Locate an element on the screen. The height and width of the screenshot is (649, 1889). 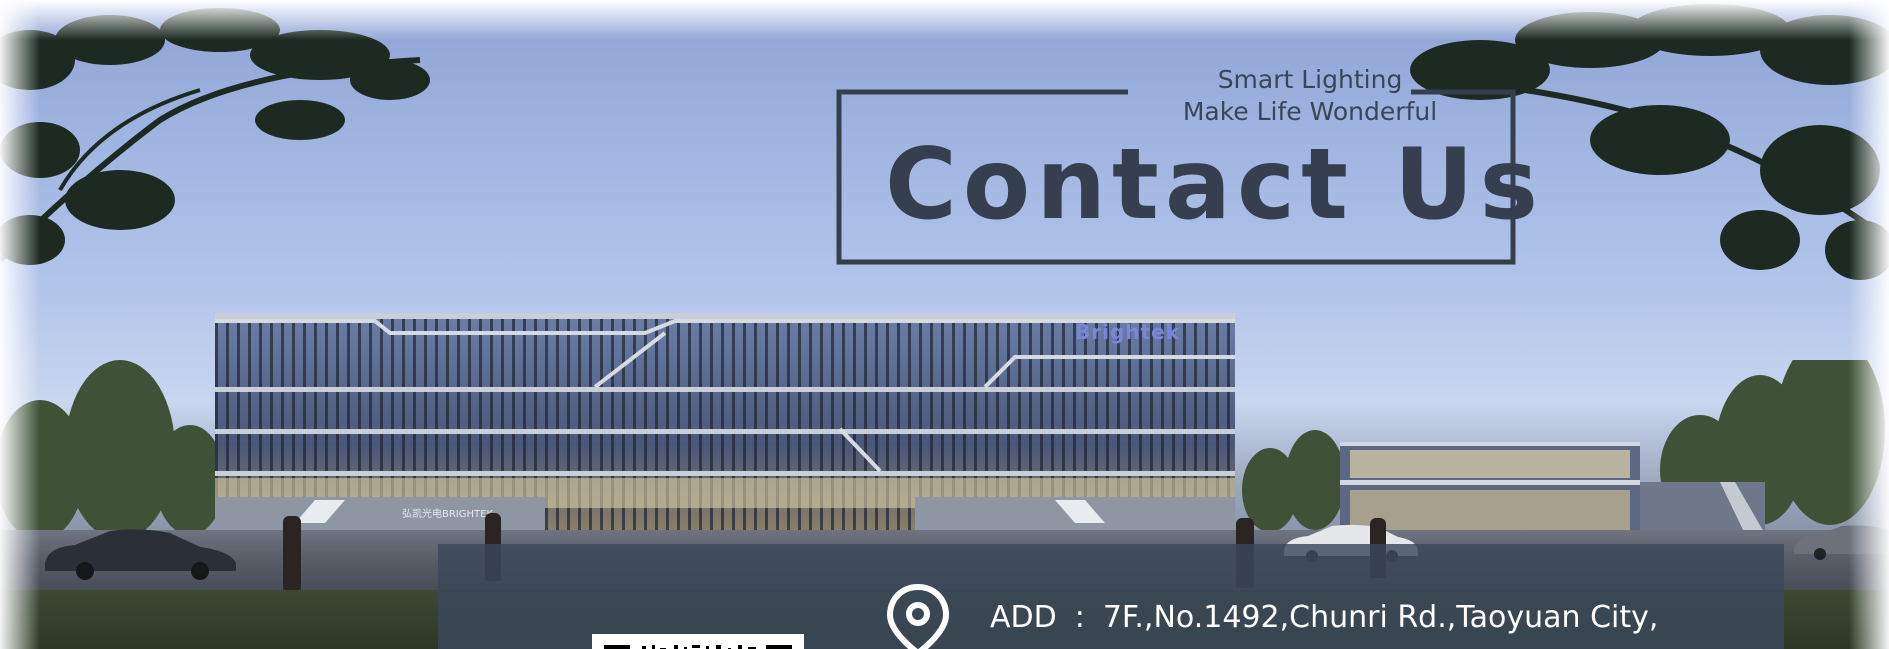
address-label: ADD is located at coordinates (1023, 617).